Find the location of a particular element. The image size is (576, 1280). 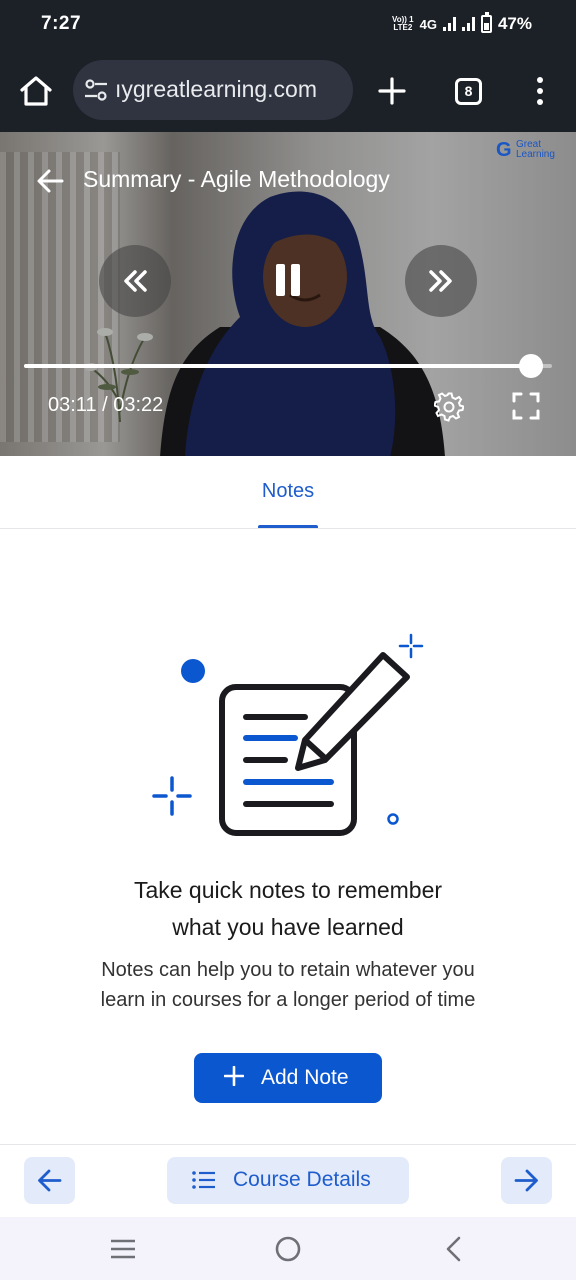

rewind-icon is located at coordinates (135, 281).